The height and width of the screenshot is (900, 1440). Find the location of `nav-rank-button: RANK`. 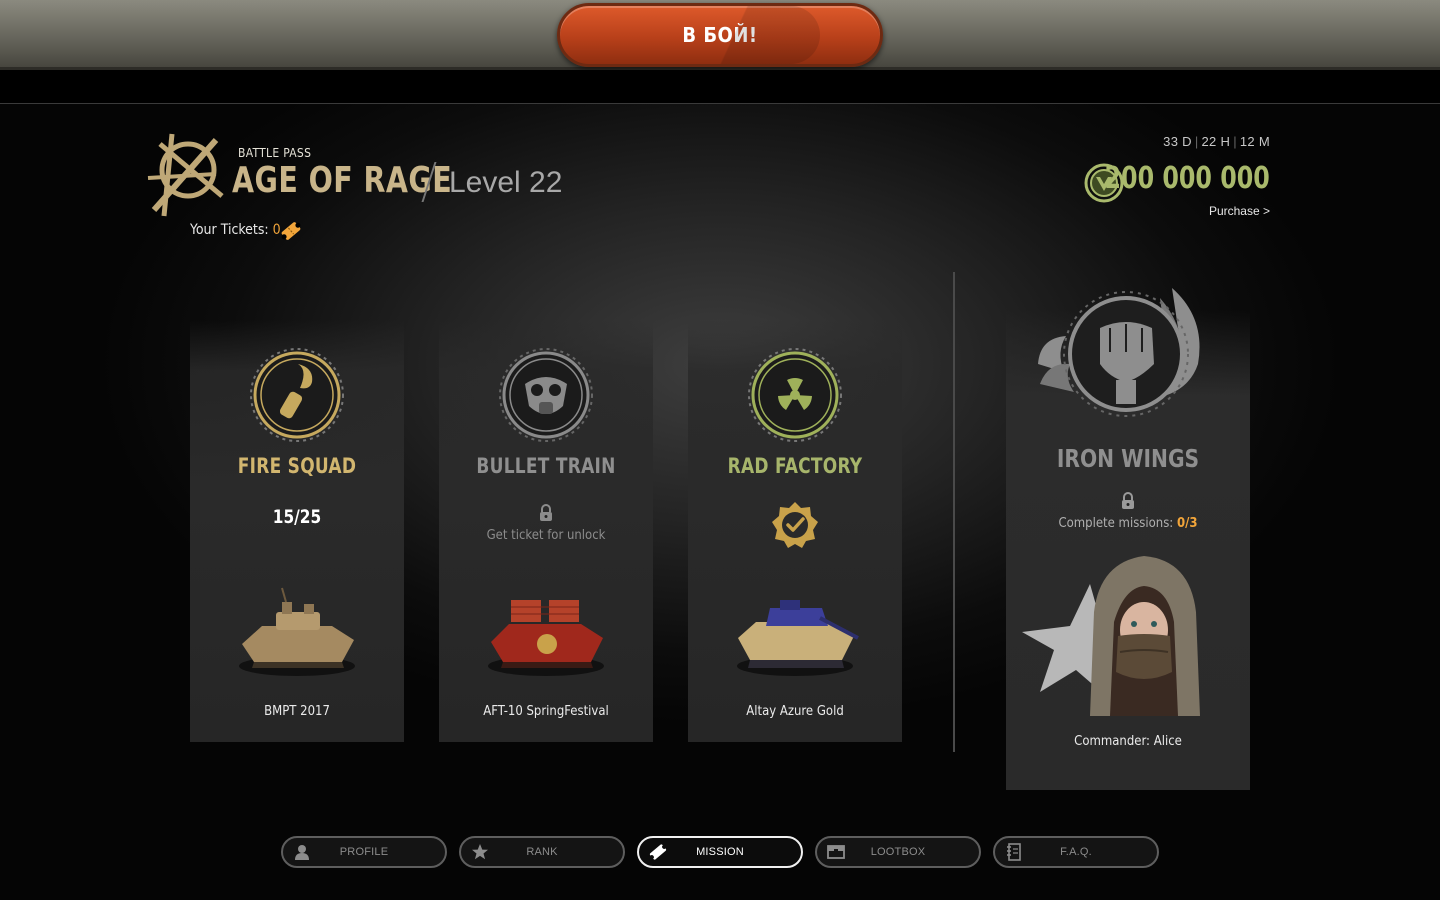

nav-rank-button: RANK is located at coordinates (542, 852).